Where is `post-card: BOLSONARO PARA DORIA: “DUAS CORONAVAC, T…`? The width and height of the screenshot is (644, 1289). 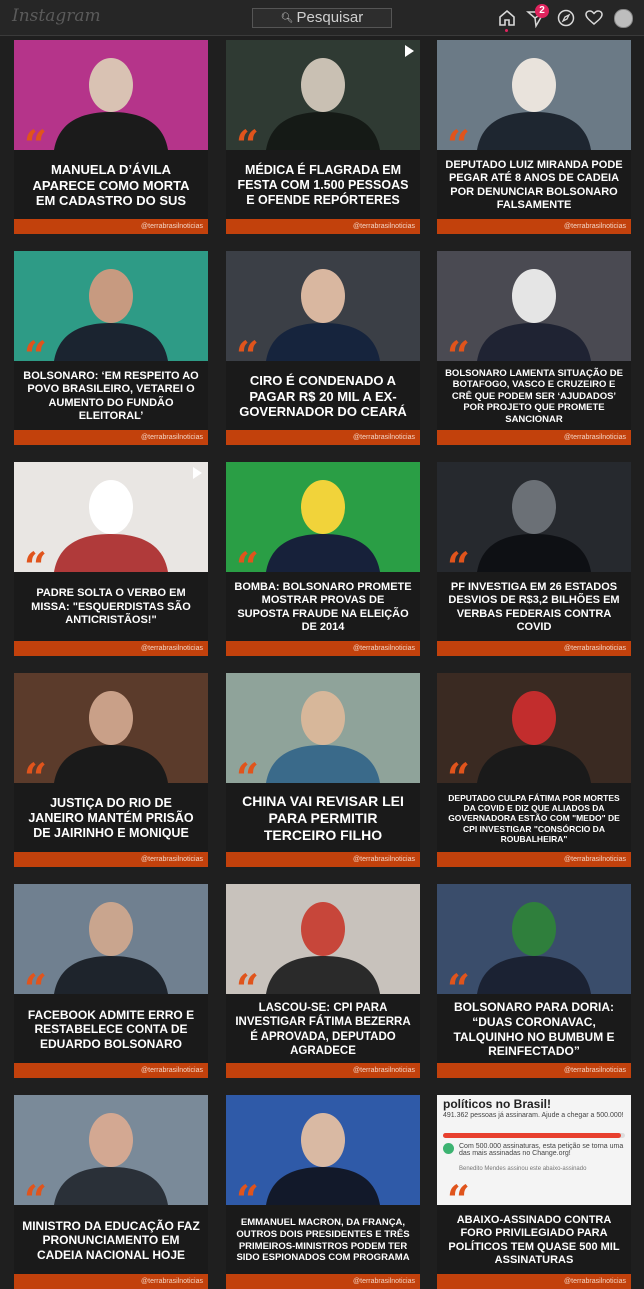 post-card: BOLSONARO PARA DORIA: “DUAS CORONAVAC, T… is located at coordinates (534, 981).